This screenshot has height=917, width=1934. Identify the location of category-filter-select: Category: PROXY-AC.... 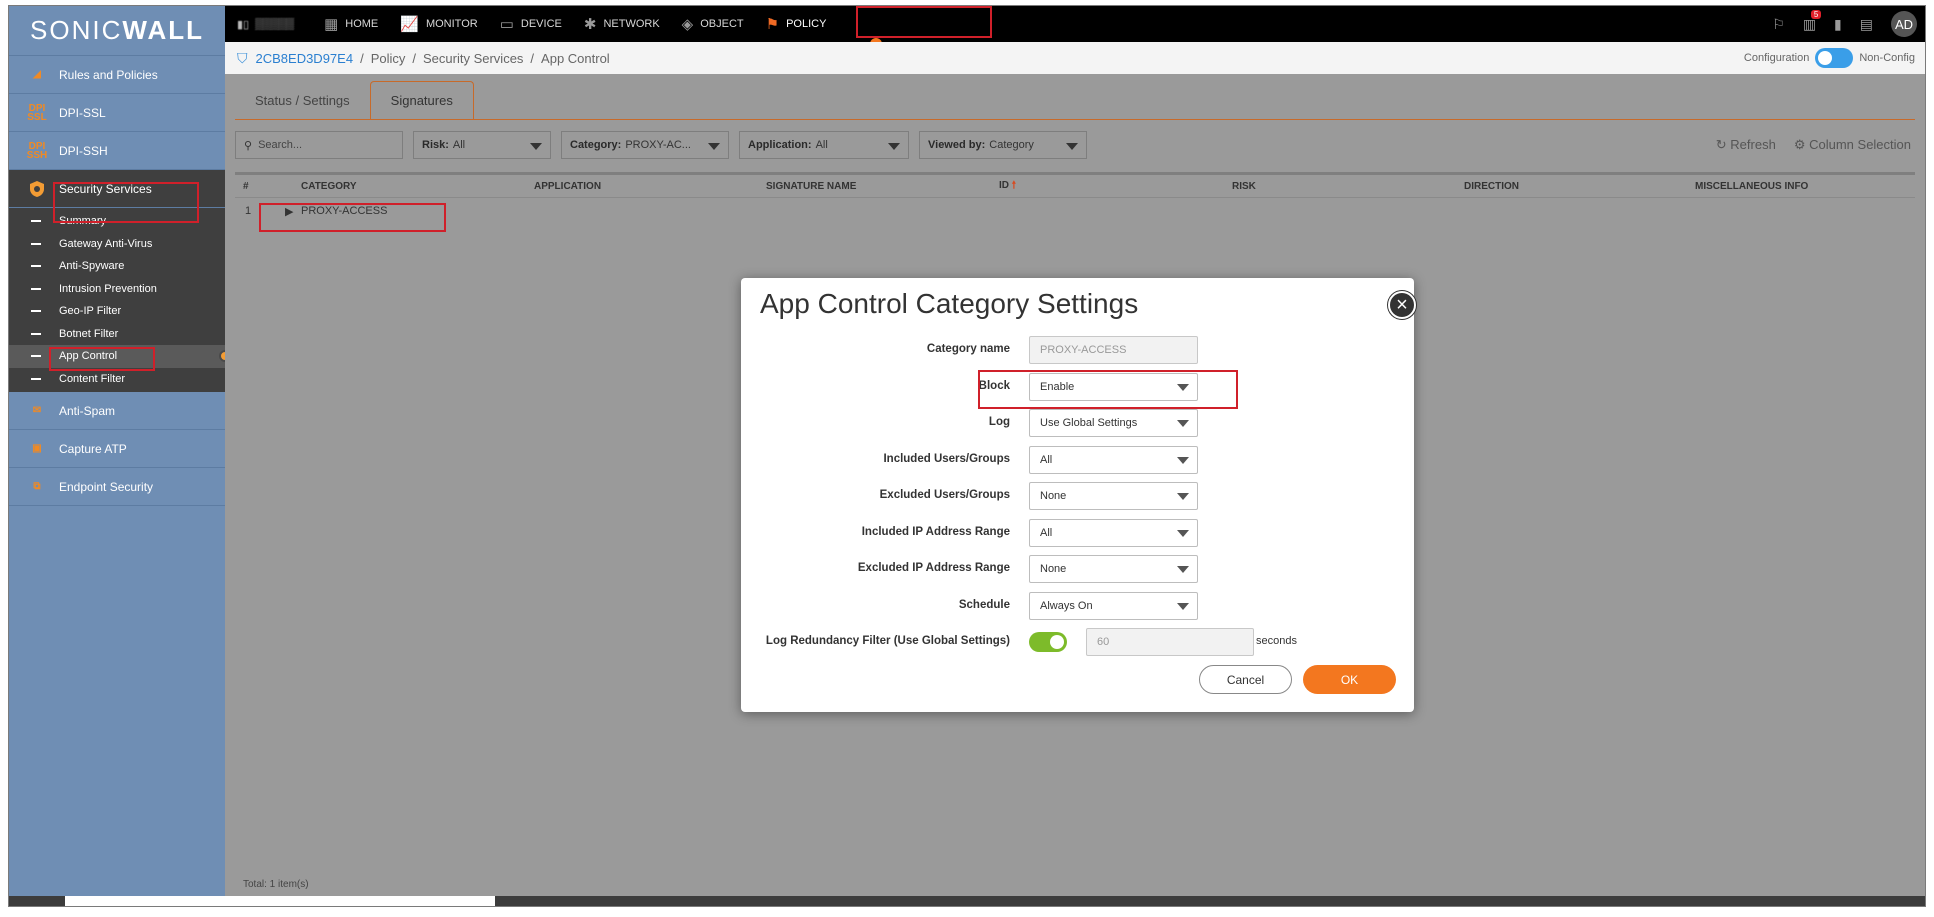
(645, 145).